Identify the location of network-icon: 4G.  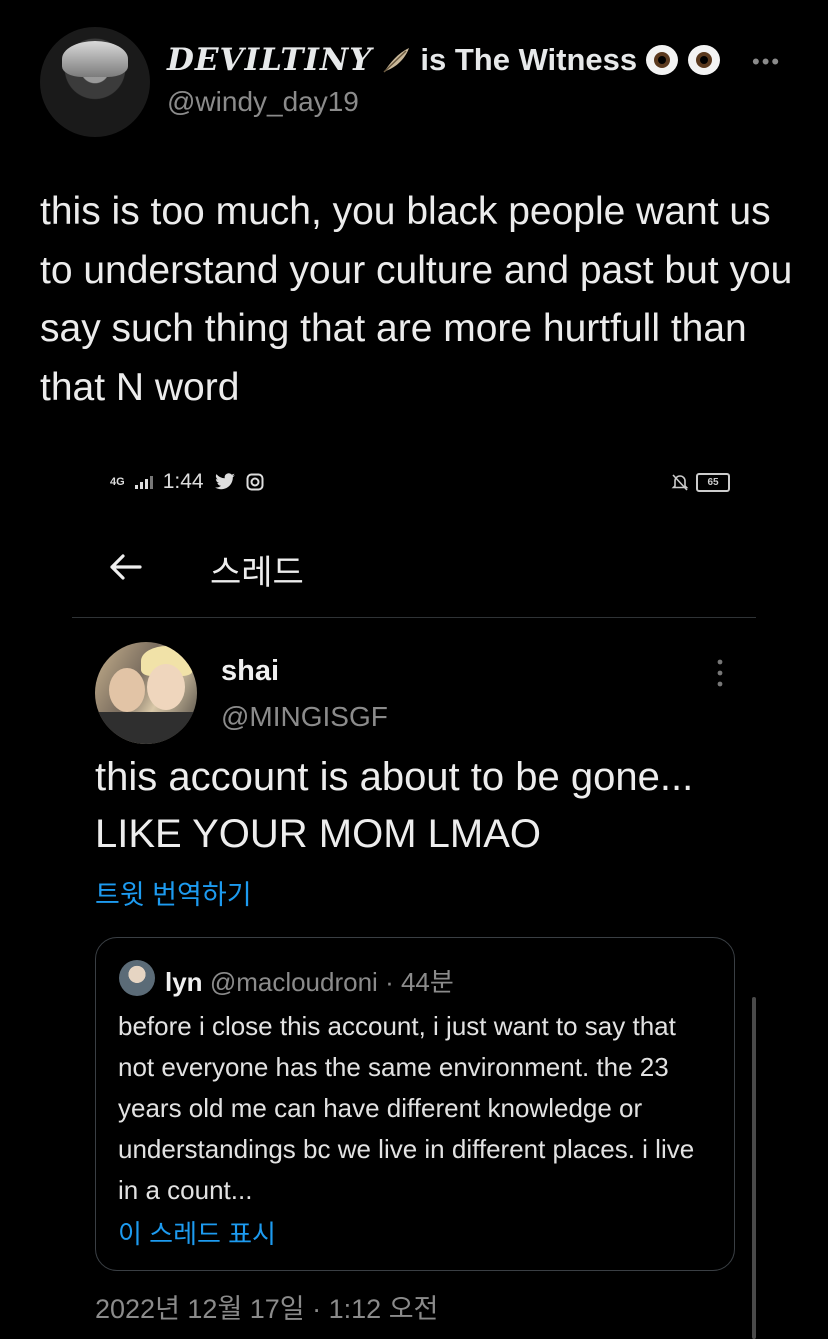
(117, 482).